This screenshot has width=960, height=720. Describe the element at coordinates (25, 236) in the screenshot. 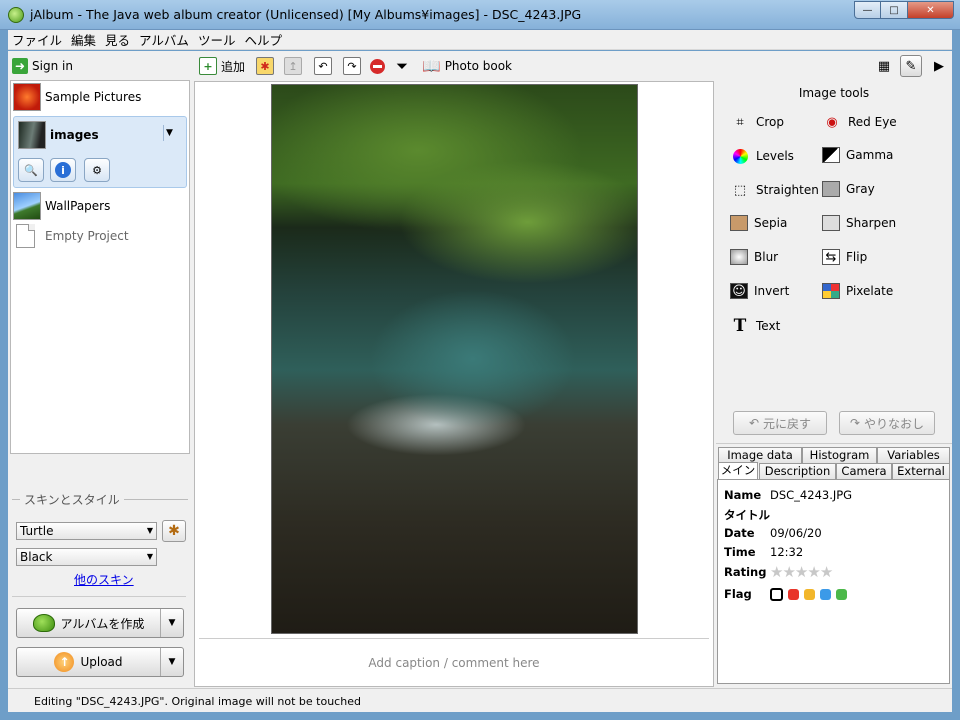

I see `empty-project-icon` at that location.